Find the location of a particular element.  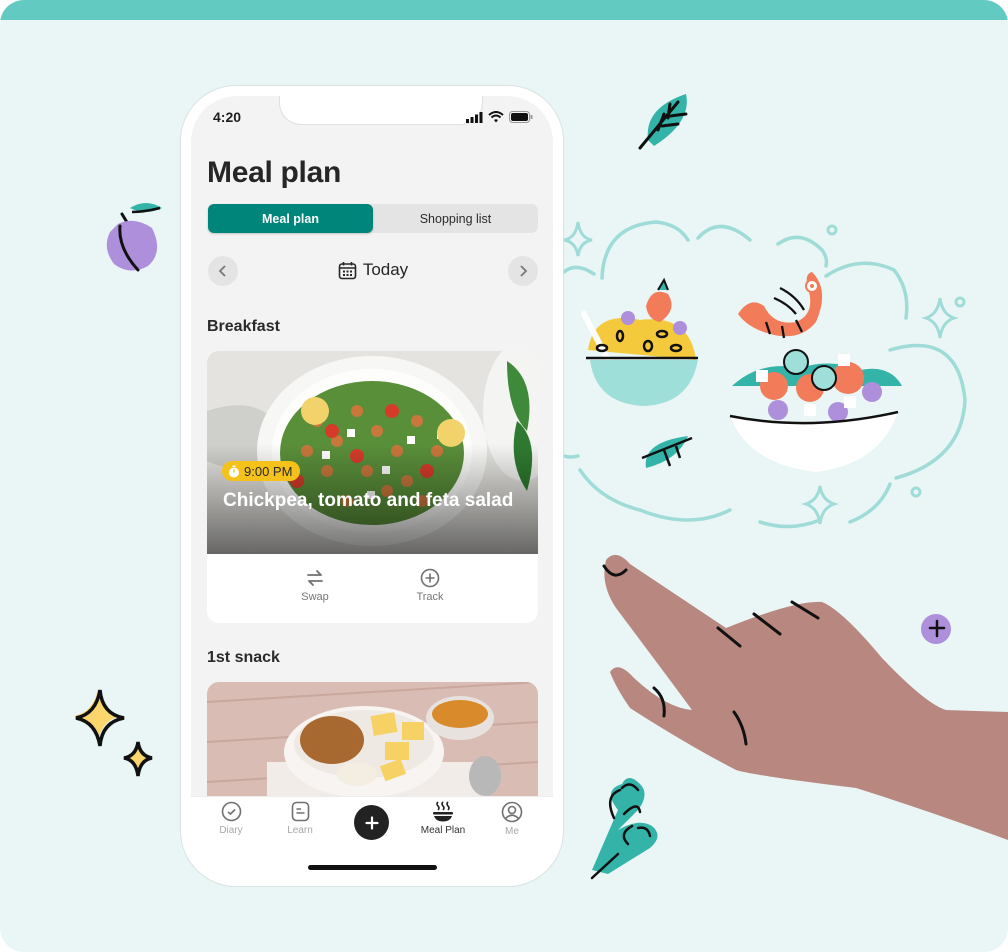

status-icons is located at coordinates (499, 117).